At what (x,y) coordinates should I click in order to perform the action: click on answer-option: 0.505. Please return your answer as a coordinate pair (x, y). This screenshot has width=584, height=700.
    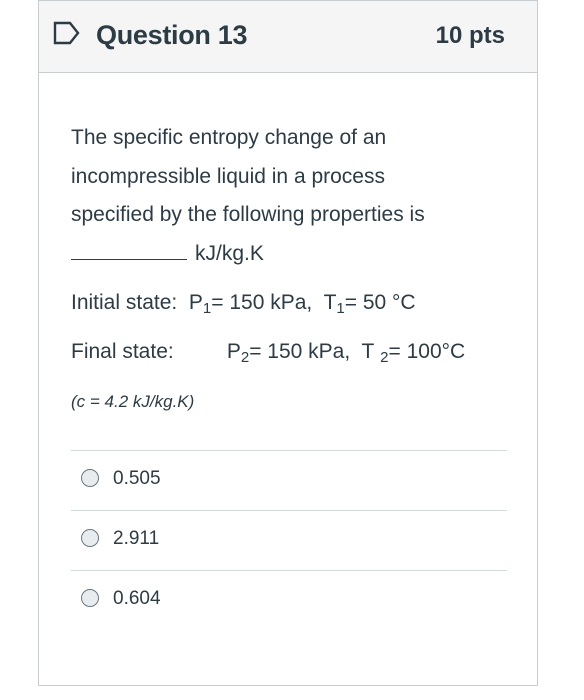
    Looking at the image, I should click on (289, 481).